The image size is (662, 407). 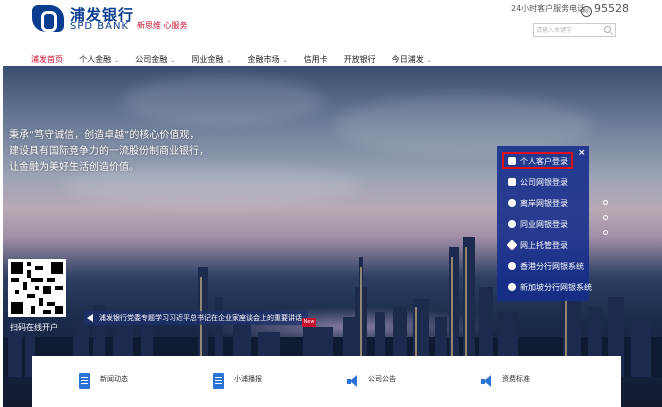 What do you see at coordinates (512, 266) in the screenshot?
I see `hk-icon` at bounding box center [512, 266].